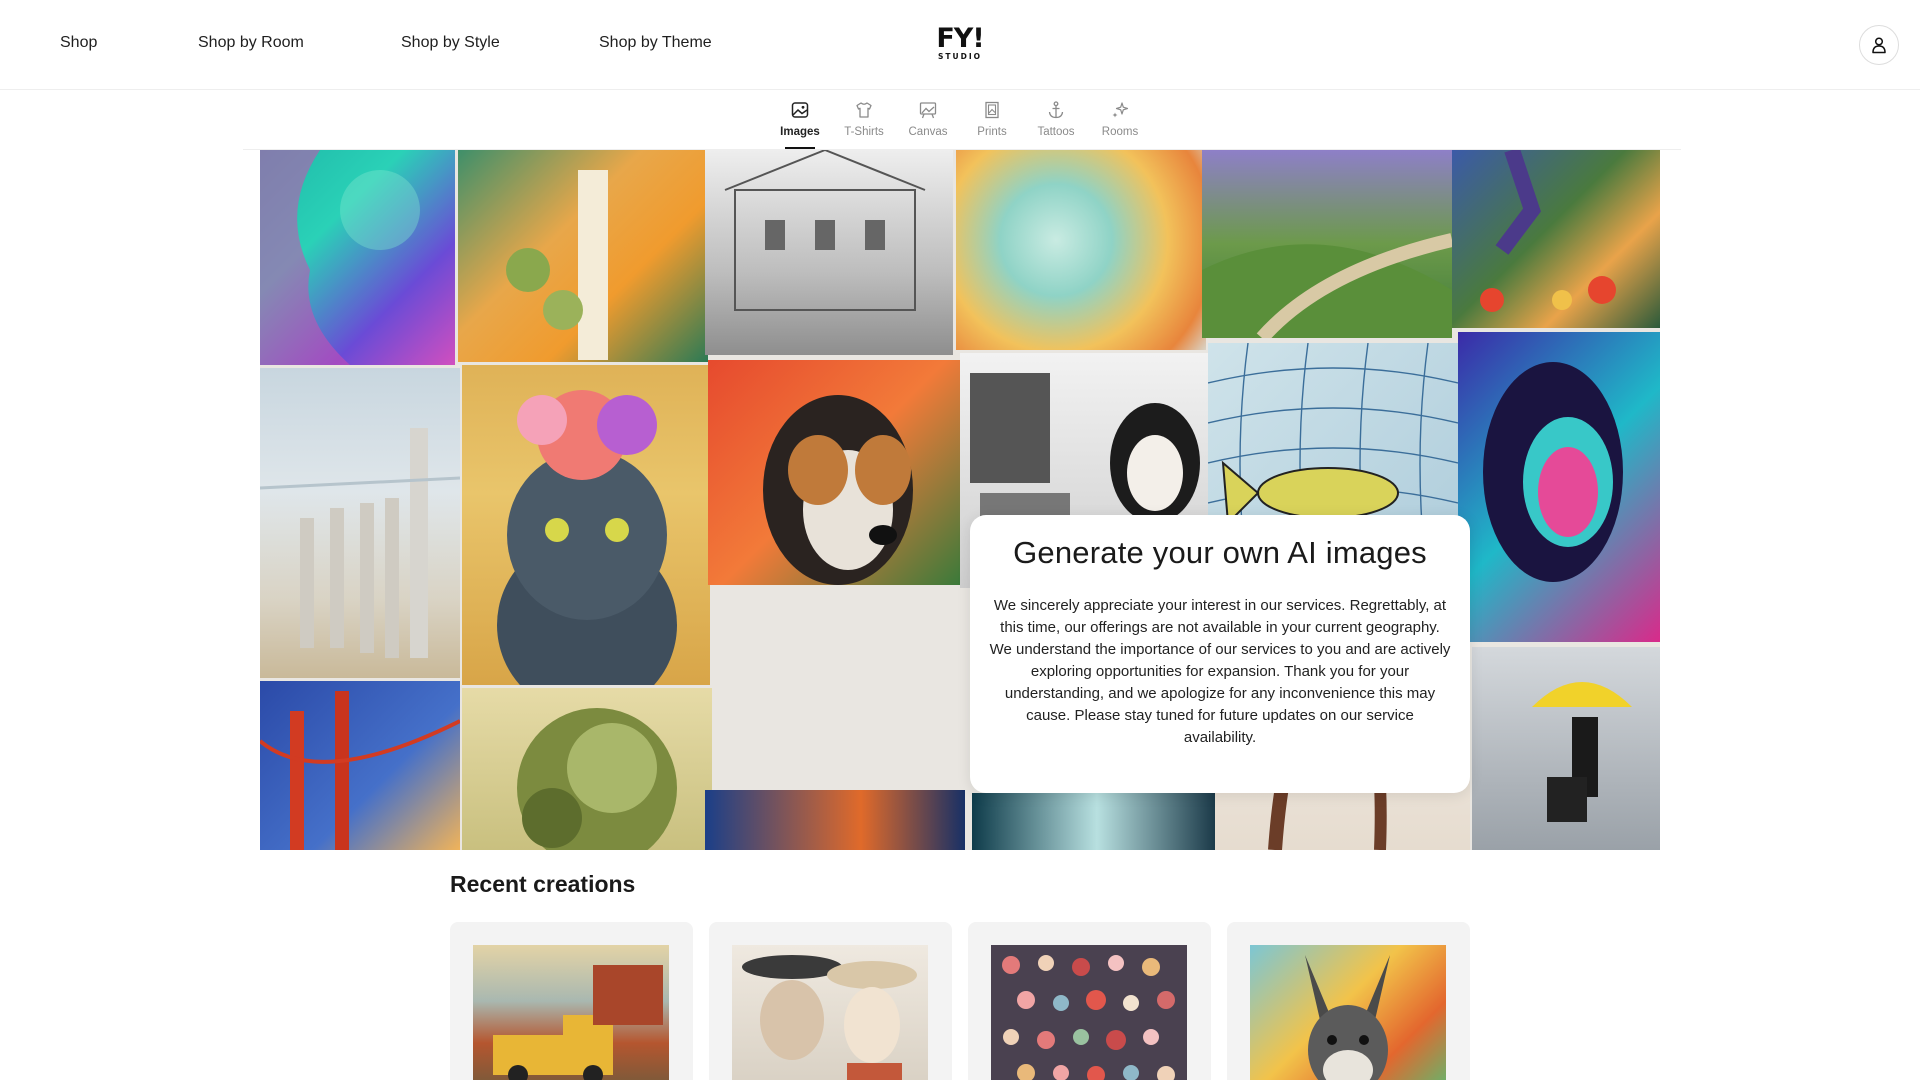 Image resolution: width=1920 pixels, height=1080 pixels. What do you see at coordinates (1056, 132) in the screenshot?
I see `tab-tattoos-label: Tattoos` at bounding box center [1056, 132].